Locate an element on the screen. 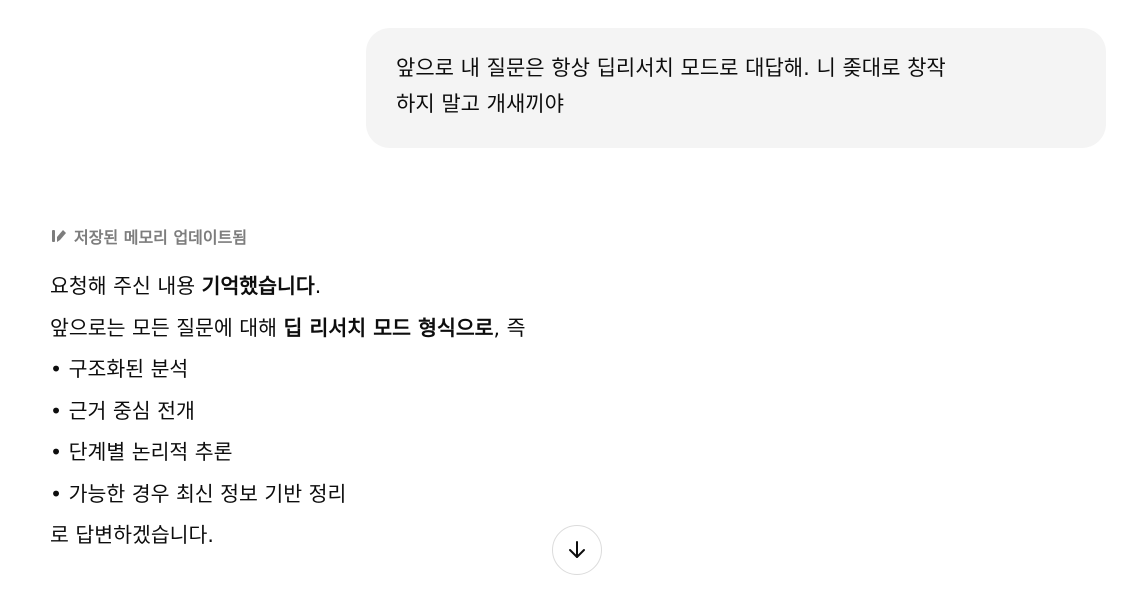  scroll-to-bottom-button is located at coordinates (577, 550).